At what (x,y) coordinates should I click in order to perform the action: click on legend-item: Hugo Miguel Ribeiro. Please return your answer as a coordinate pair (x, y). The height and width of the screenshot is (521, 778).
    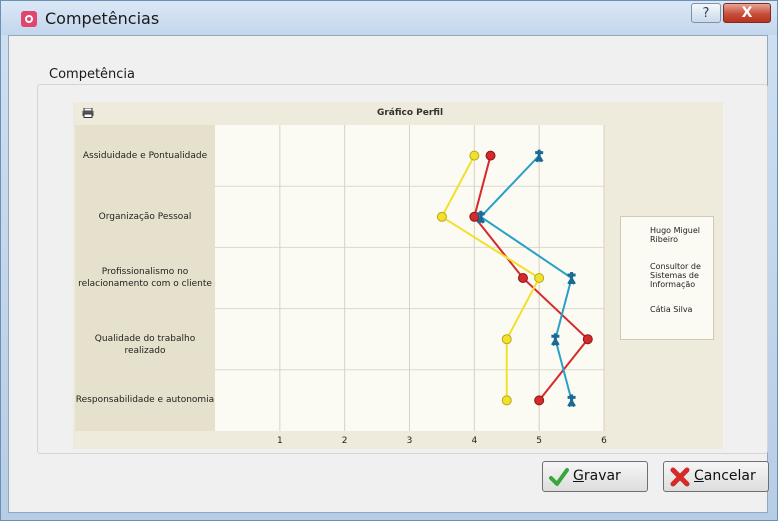
    Looking at the image, I should click on (680, 235).